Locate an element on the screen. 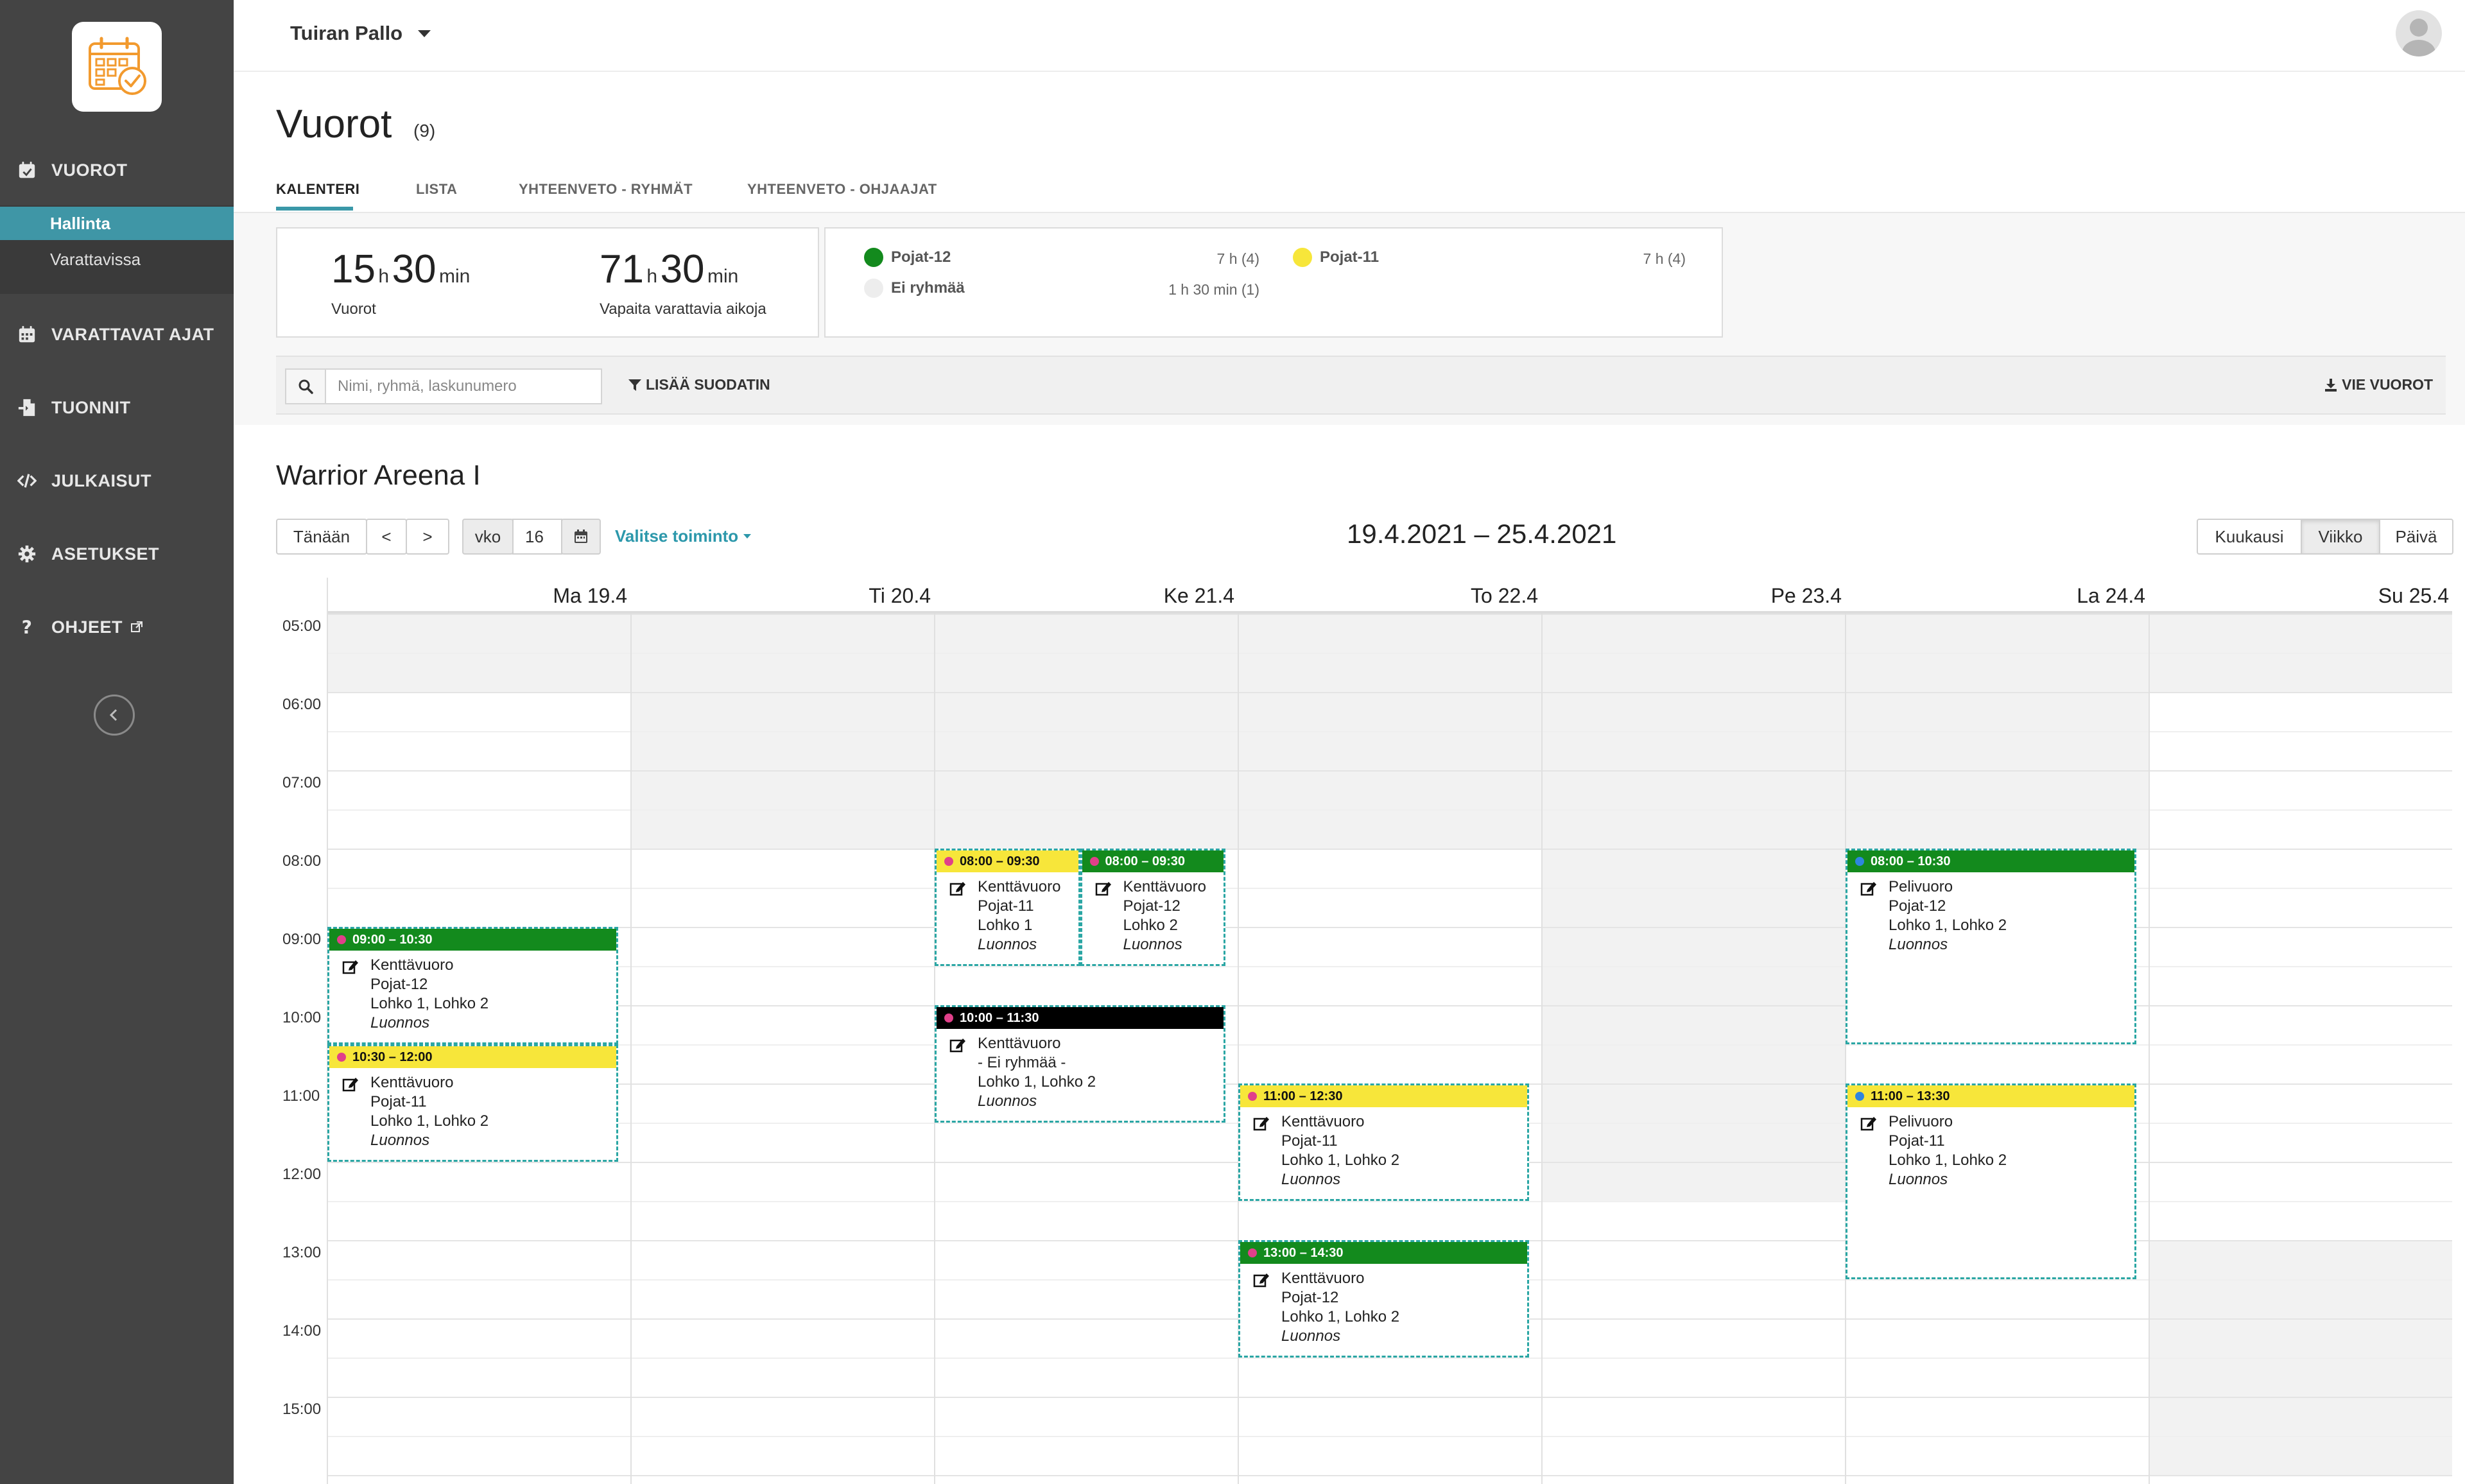 Image resolution: width=2465 pixels, height=1484 pixels. tab-kalenteri: KALENTERI is located at coordinates (317, 189).